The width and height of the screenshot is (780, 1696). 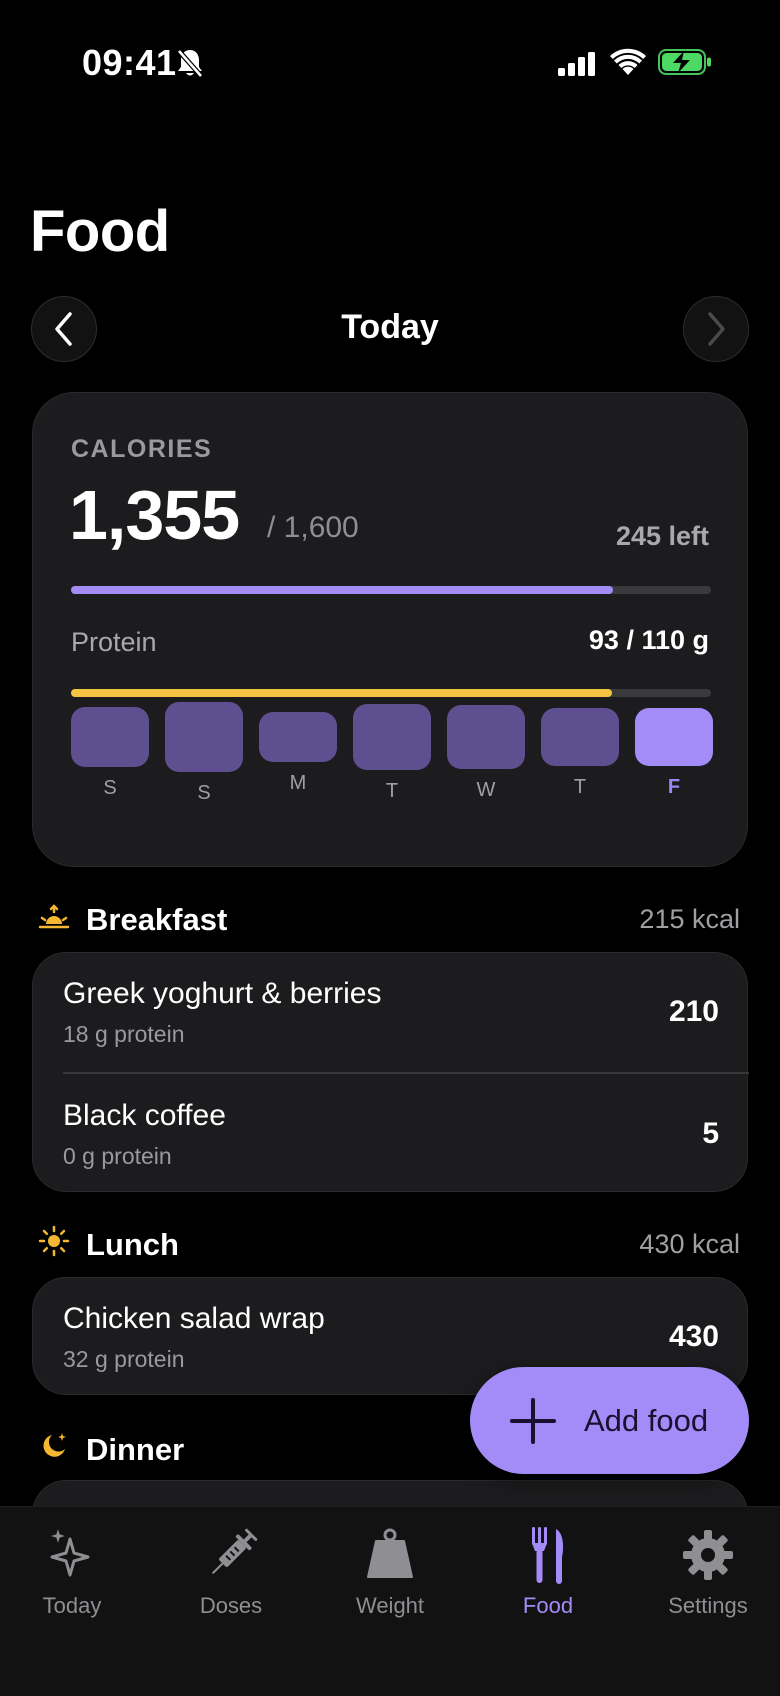 What do you see at coordinates (648, 640) in the screenshot?
I see `protein-value: 93 / 110 g` at bounding box center [648, 640].